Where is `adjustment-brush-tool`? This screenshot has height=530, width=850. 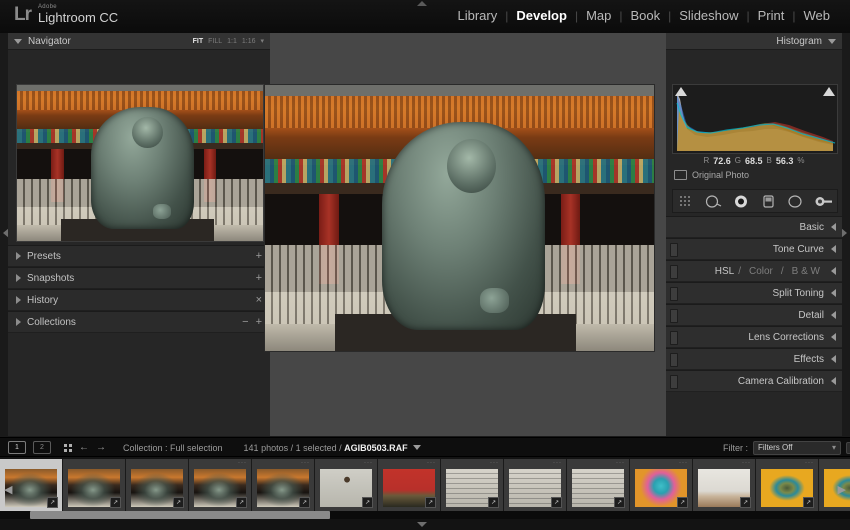
adjustment-brush-tool is located at coordinates (823, 201).